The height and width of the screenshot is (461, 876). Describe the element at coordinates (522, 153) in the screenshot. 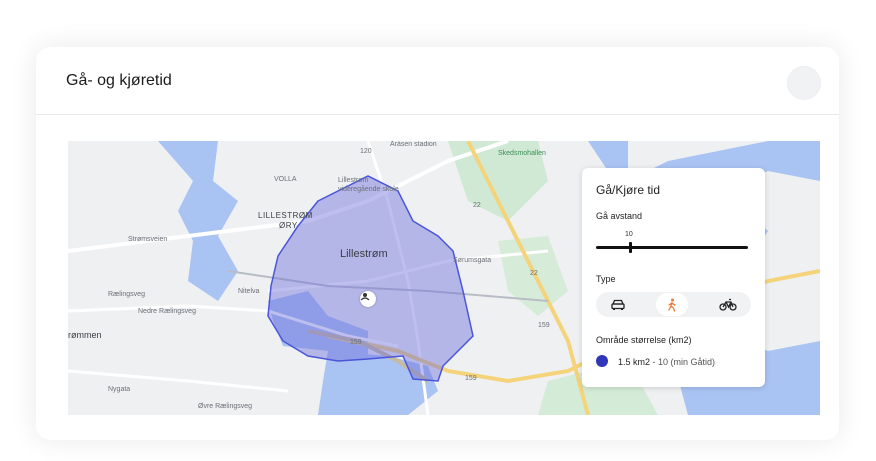

I see `map-label-skedsmo: Skedsmohallen` at that location.